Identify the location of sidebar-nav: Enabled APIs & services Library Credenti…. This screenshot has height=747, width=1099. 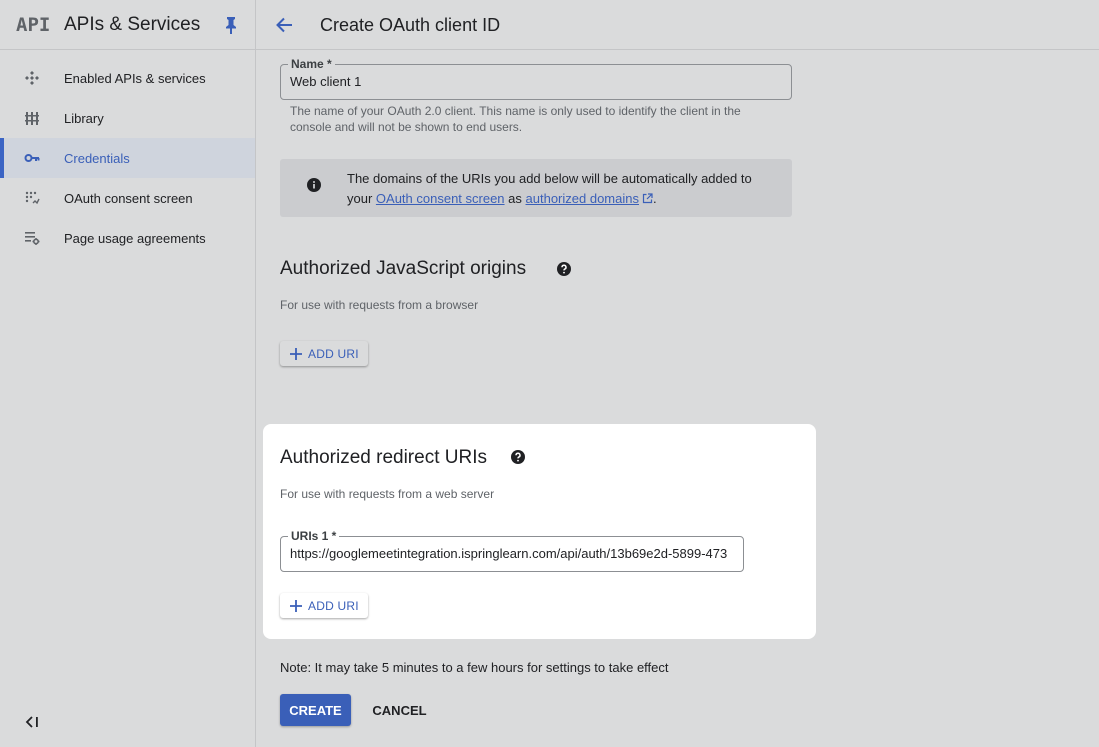
(127, 158).